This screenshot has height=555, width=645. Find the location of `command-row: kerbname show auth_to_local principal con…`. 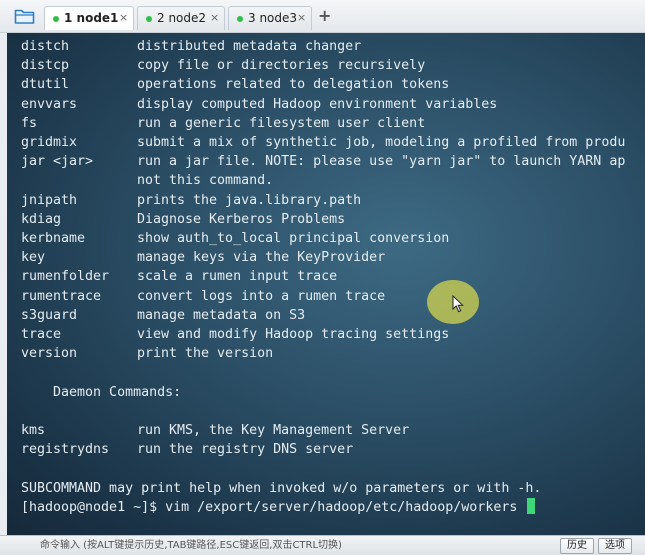

command-row: kerbname show auth_to_local principal con… is located at coordinates (235, 238).